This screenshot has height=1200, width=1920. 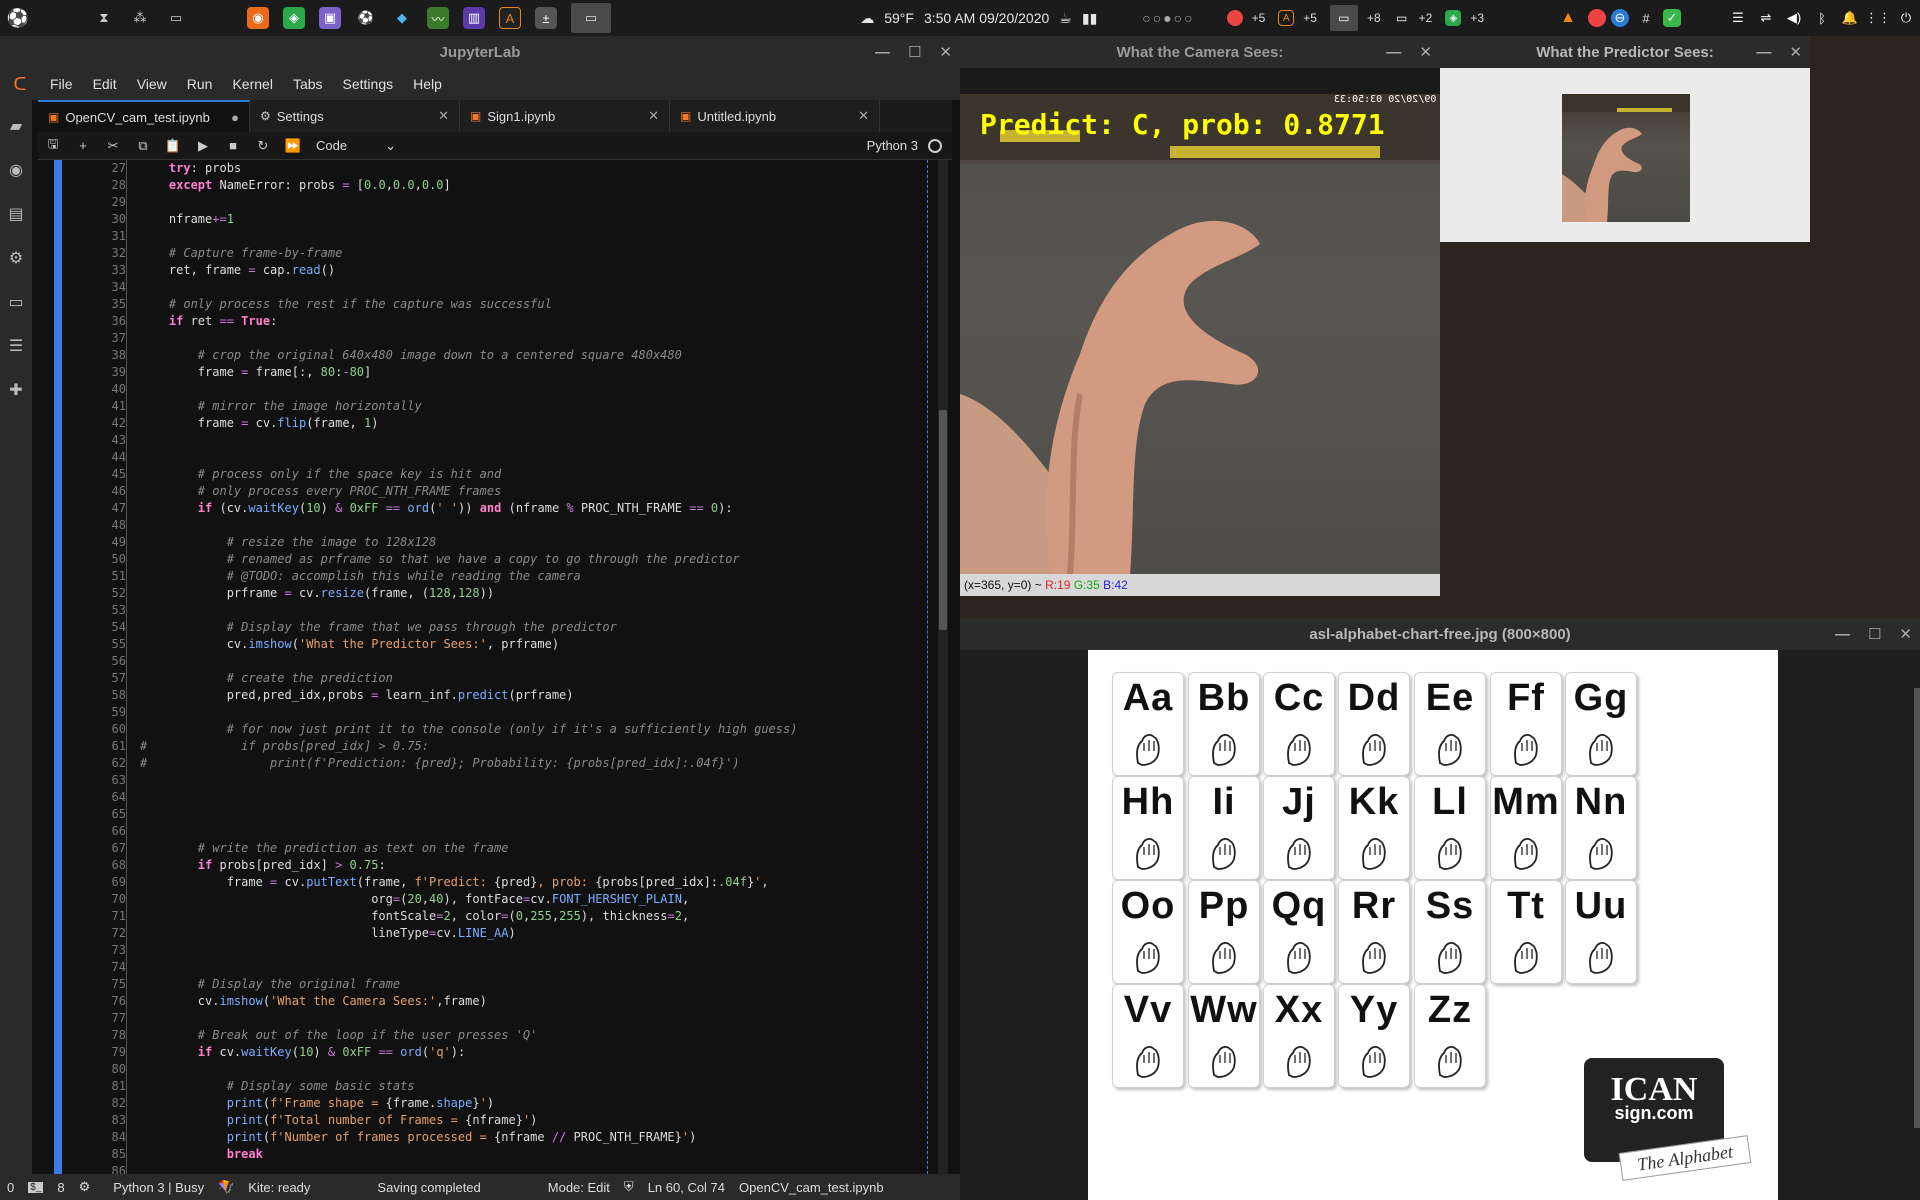 I want to click on bluetooth-icon: ᛒ, so click(x=1822, y=18).